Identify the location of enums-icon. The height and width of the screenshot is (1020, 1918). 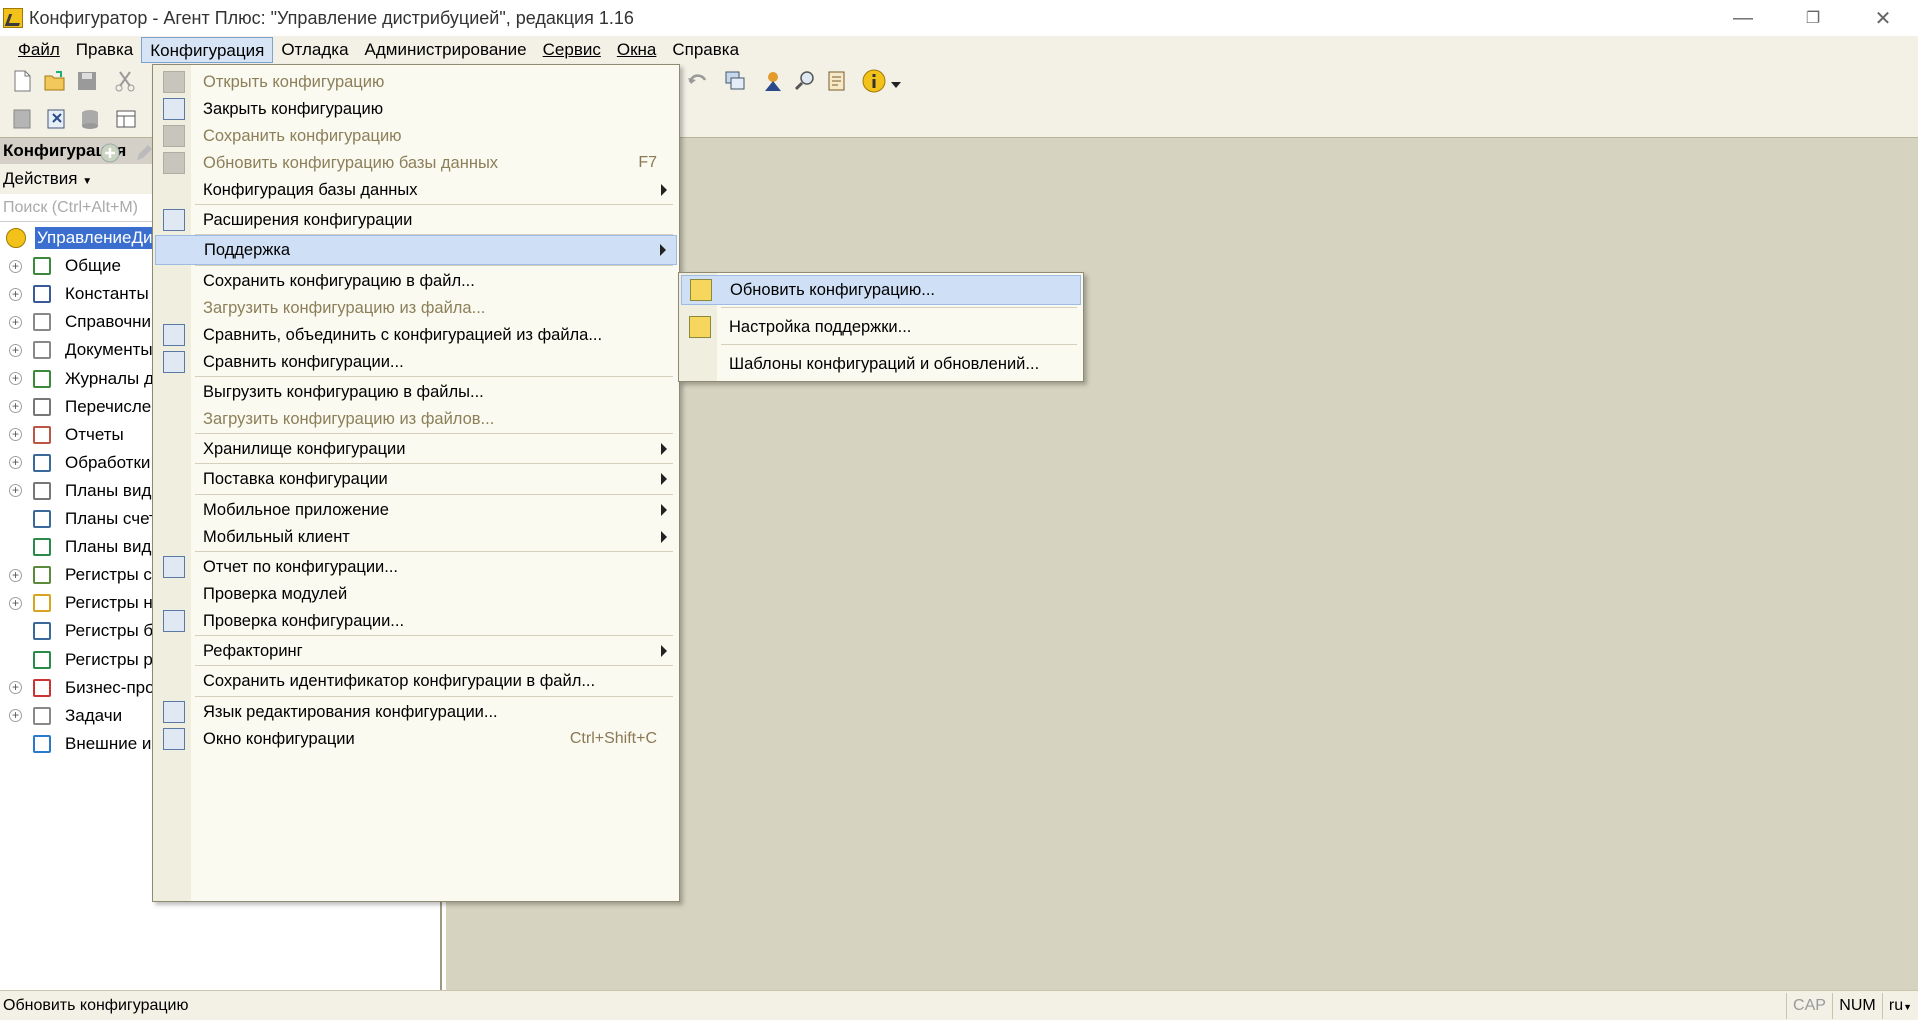
(42, 406).